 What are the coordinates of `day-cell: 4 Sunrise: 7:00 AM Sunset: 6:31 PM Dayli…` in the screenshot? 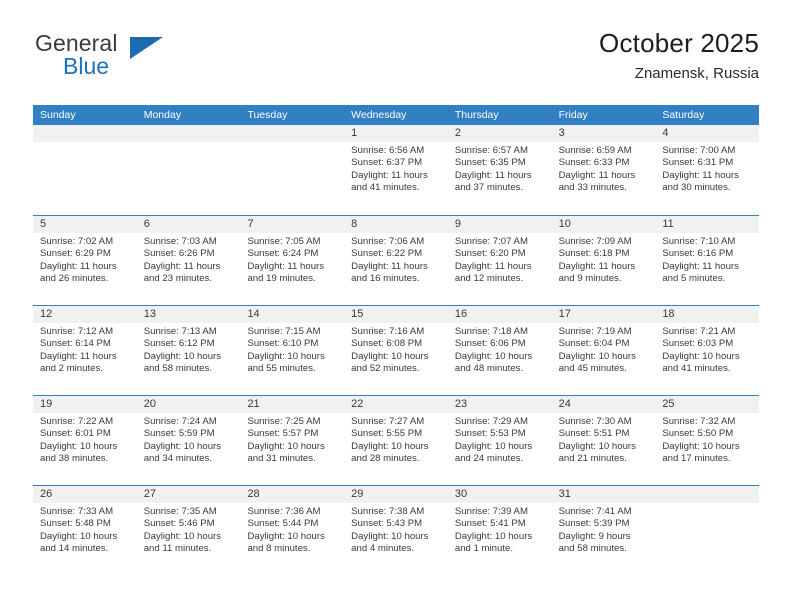 It's located at (707, 170).